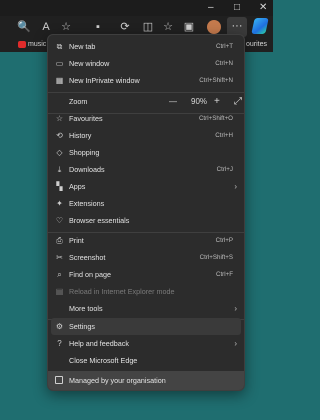 The width and height of the screenshot is (320, 420). What do you see at coordinates (263, 8) in the screenshot?
I see `close-window-button: ✕` at bounding box center [263, 8].